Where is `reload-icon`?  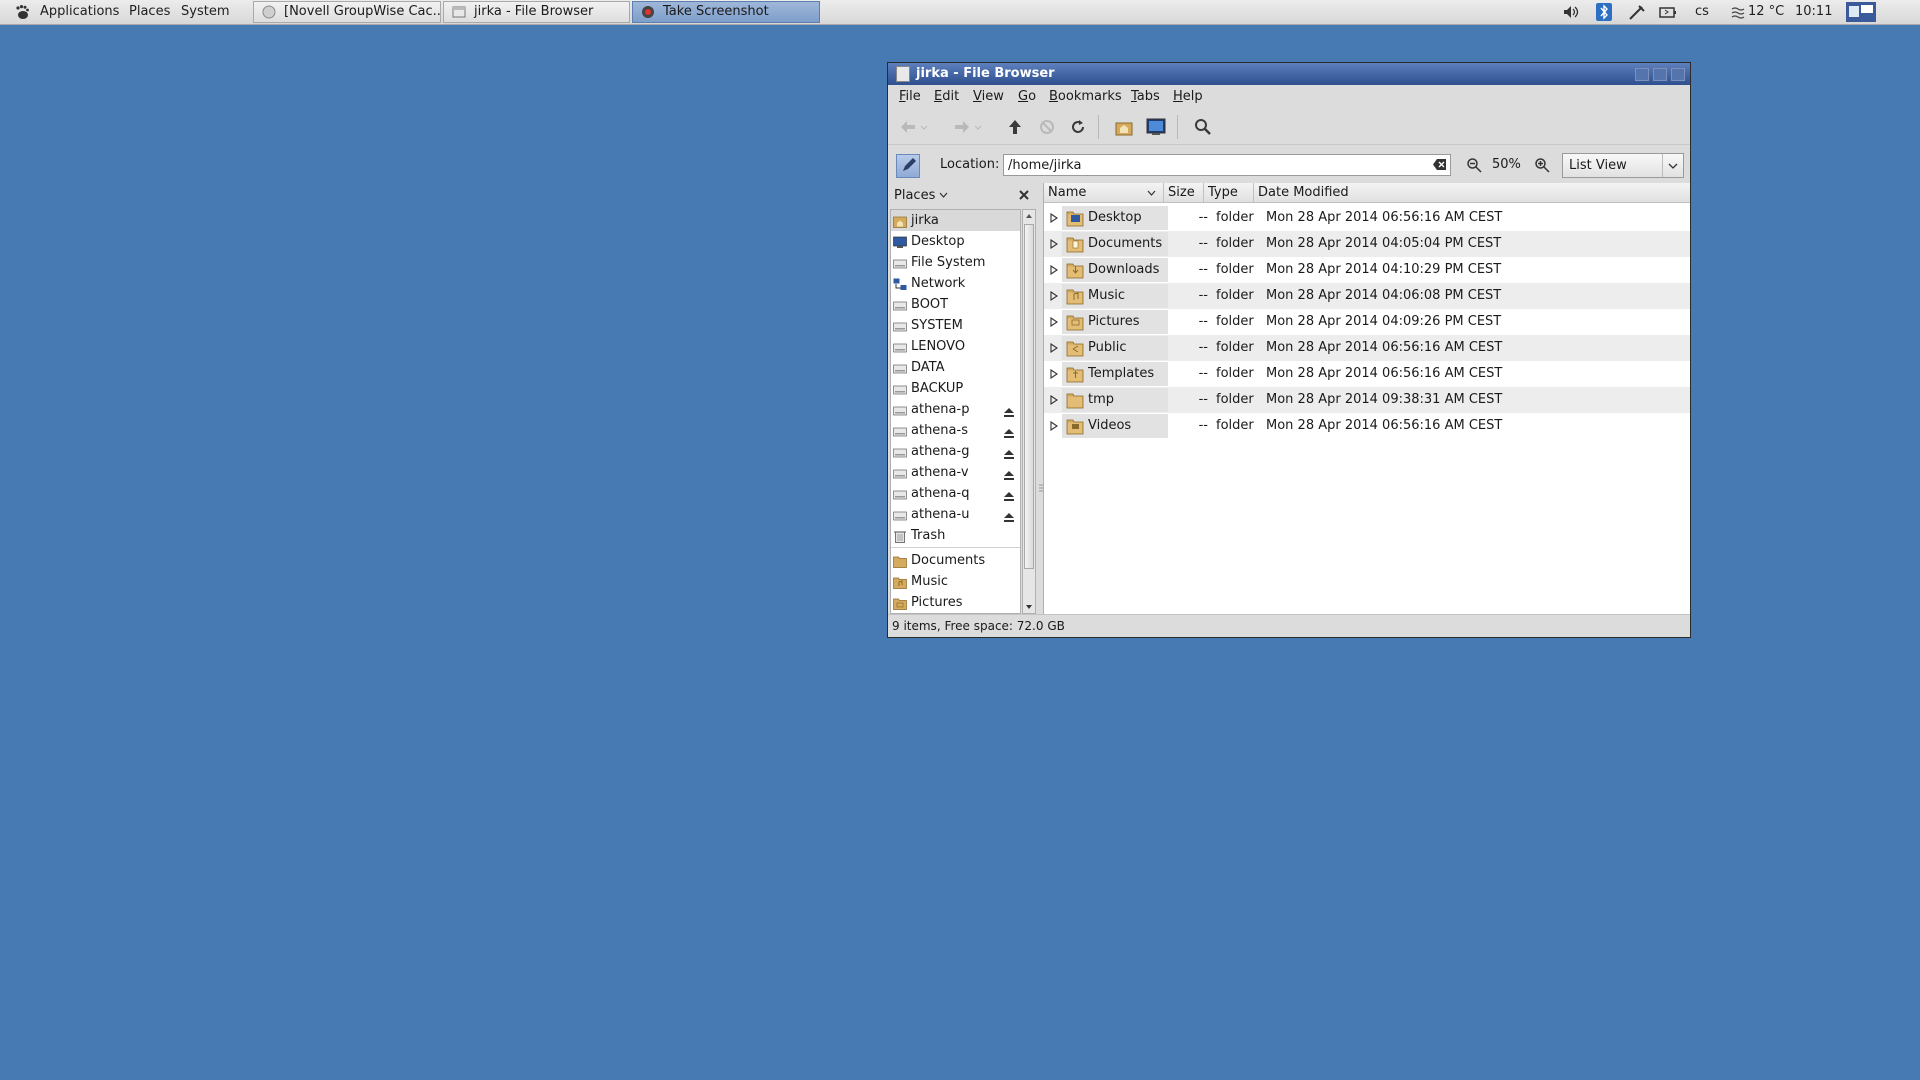 reload-icon is located at coordinates (1078, 127).